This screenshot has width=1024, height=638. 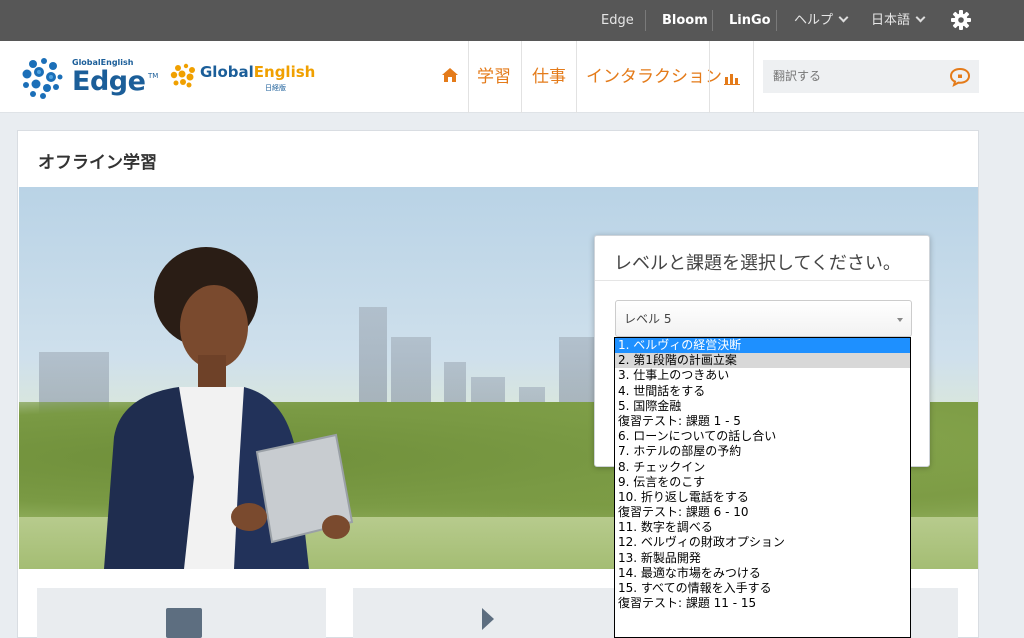 I want to click on lesson-option: 8. チェックイン, so click(x=762, y=467).